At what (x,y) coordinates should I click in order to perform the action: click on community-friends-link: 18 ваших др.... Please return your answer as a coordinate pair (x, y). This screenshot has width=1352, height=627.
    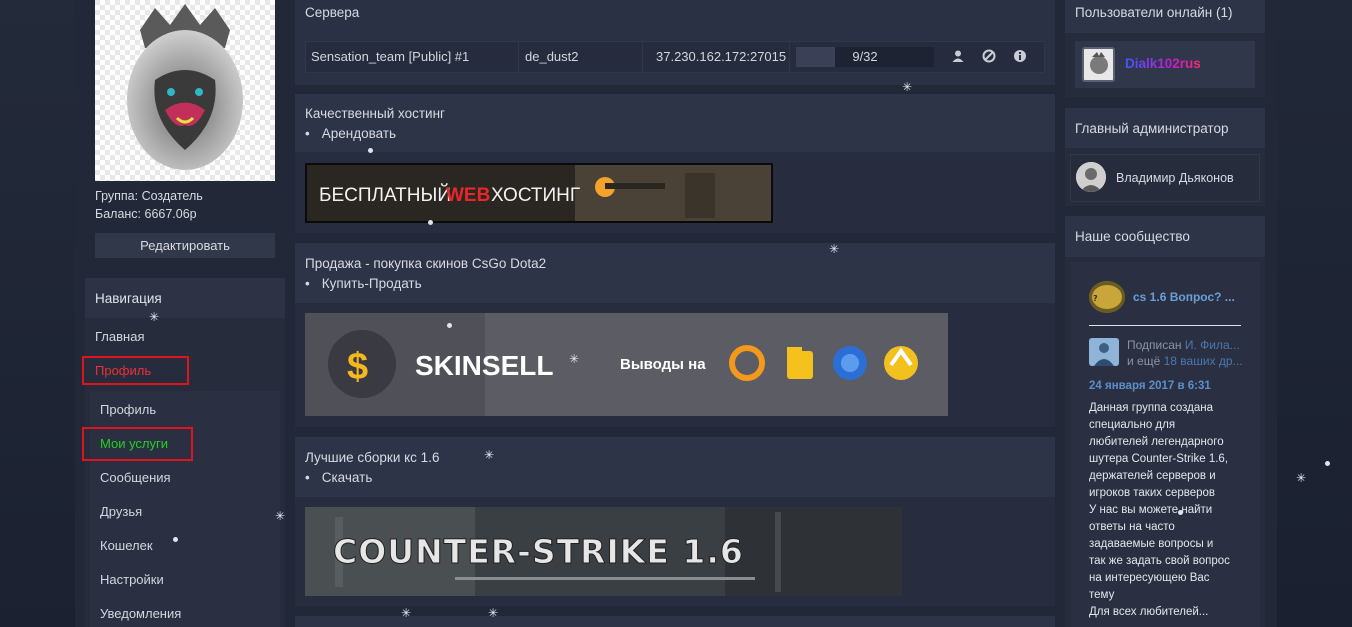
    Looking at the image, I should click on (1203, 361).